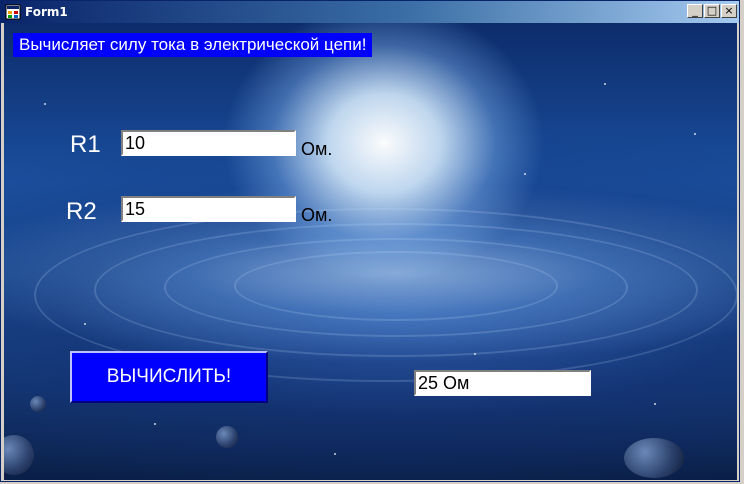  I want to click on r2-input: 15, so click(208, 209).